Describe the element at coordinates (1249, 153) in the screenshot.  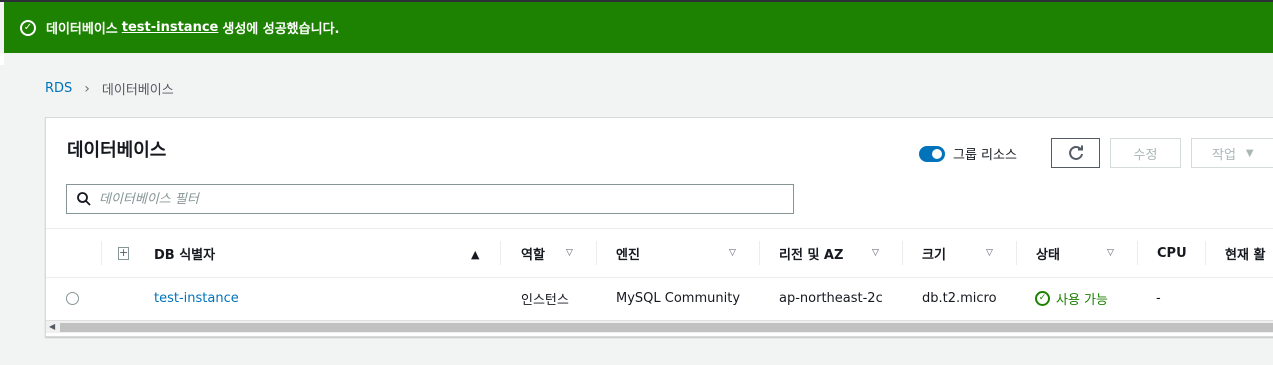
I see `caret-down-icon: ▼` at that location.